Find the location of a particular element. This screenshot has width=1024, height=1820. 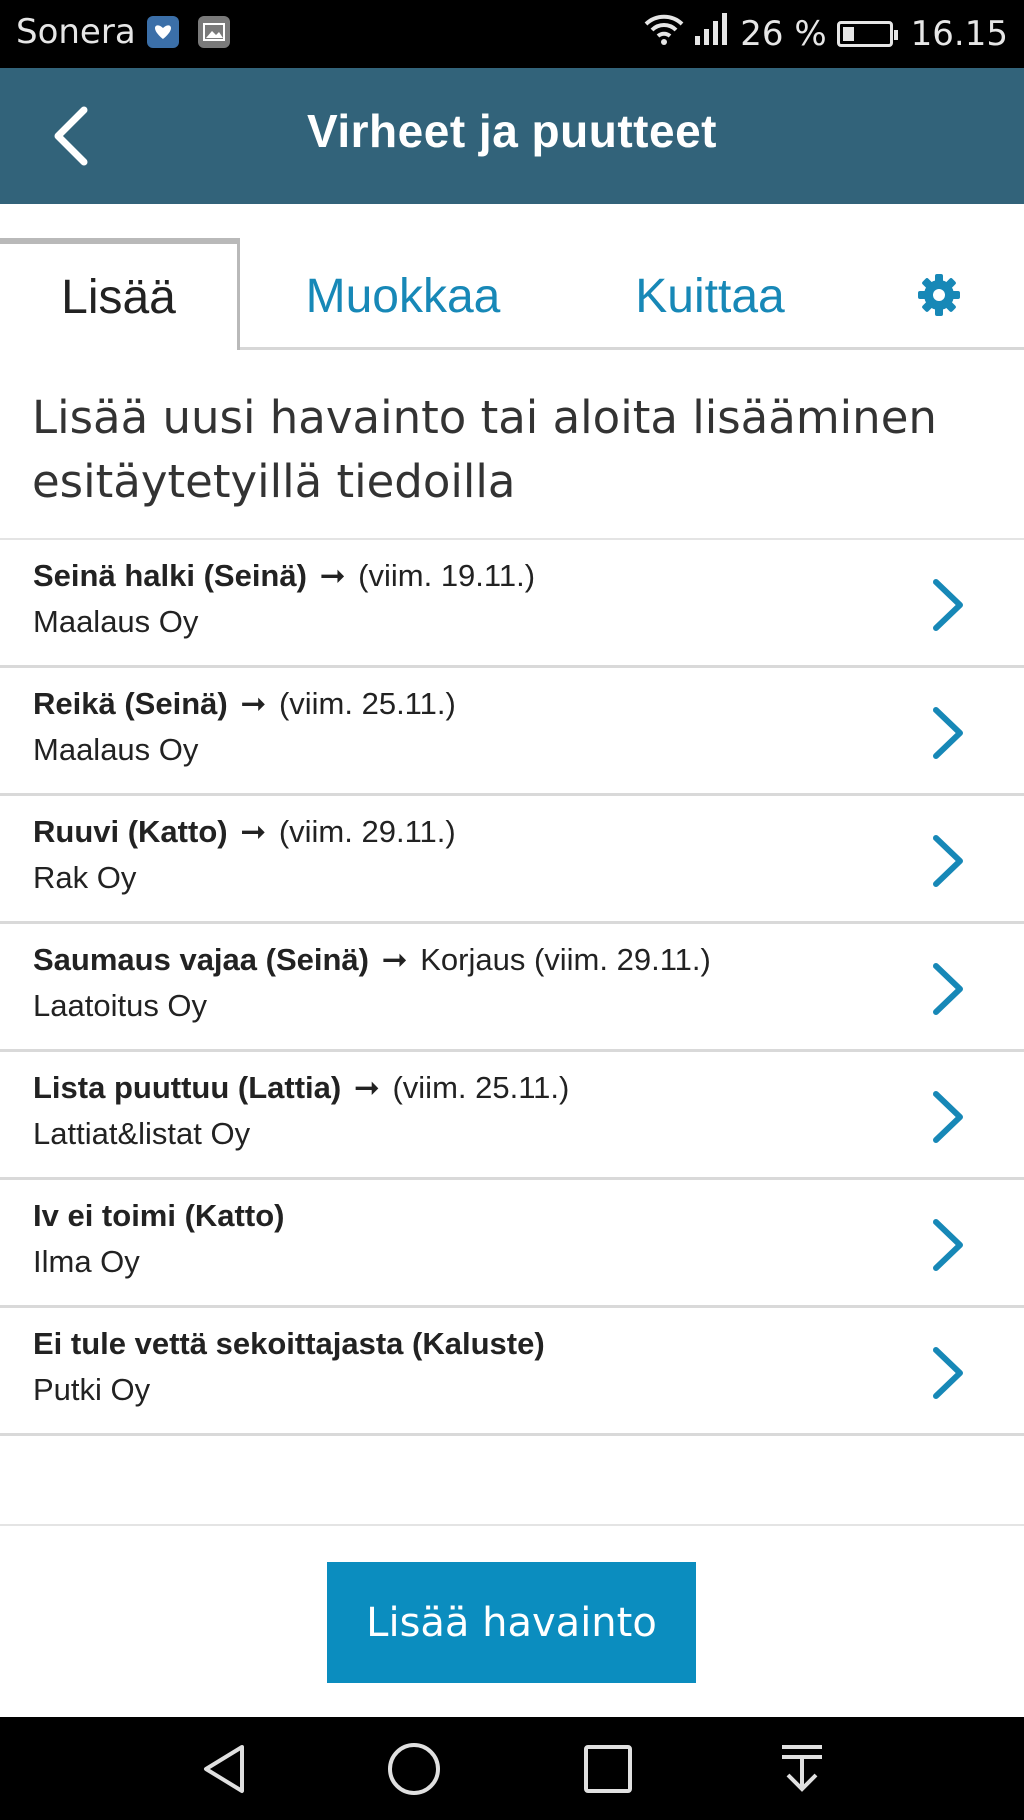

item-title-line: Ruuvi (Katto) ➞ (viim. 29.11.) is located at coordinates (244, 832).